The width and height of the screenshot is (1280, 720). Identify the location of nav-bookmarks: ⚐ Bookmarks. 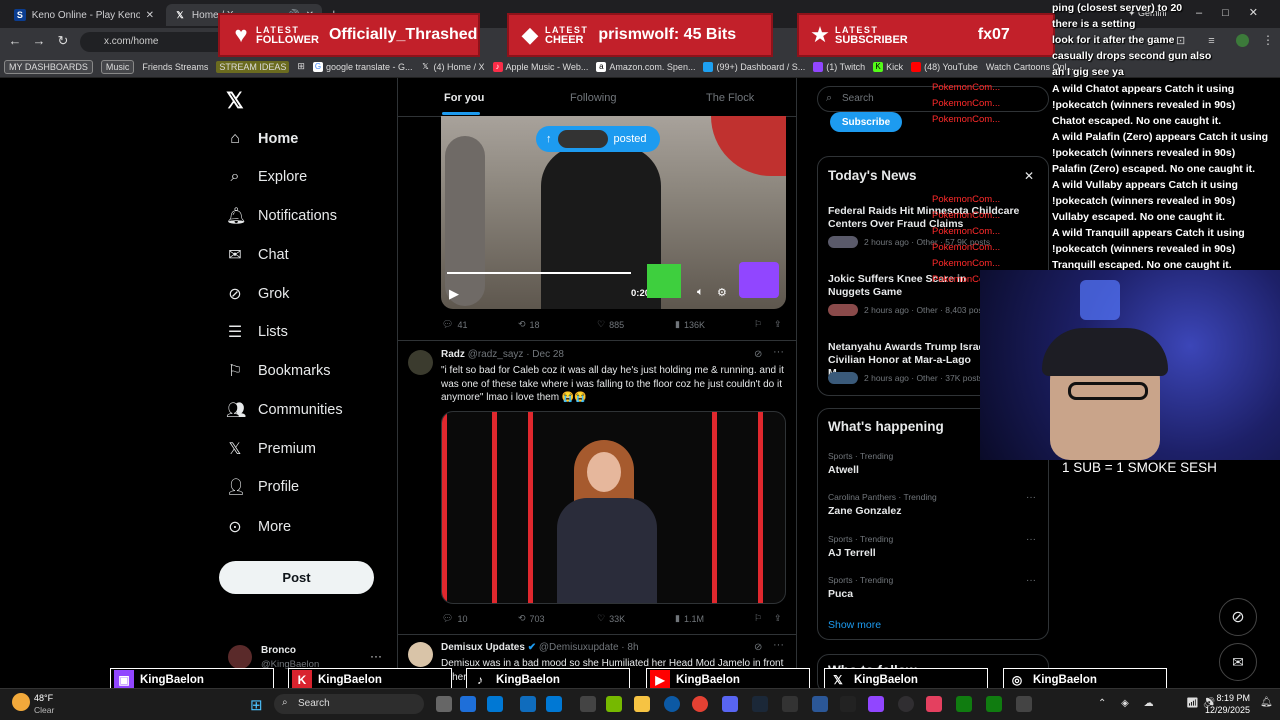
(278, 371).